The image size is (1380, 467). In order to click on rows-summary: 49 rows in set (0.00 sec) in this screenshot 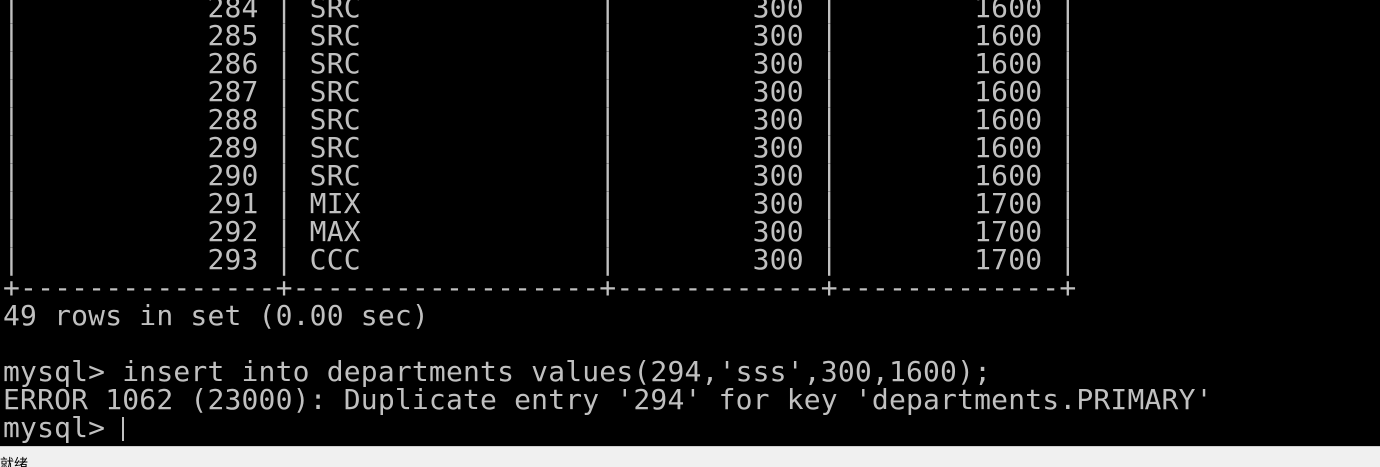, I will do `click(216, 315)`.